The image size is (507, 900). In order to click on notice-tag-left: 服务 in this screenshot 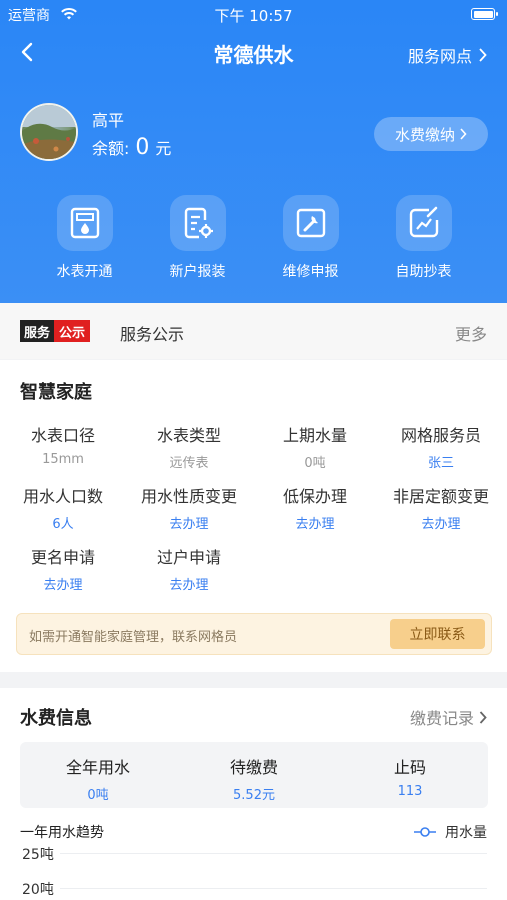, I will do `click(37, 331)`.